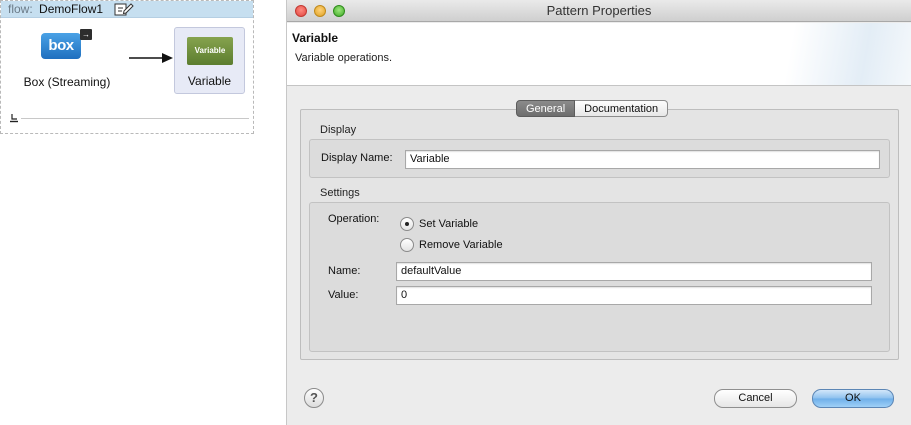 This screenshot has width=911, height=425. Describe the element at coordinates (546, 108) in the screenshot. I see `tab-general: General` at that location.